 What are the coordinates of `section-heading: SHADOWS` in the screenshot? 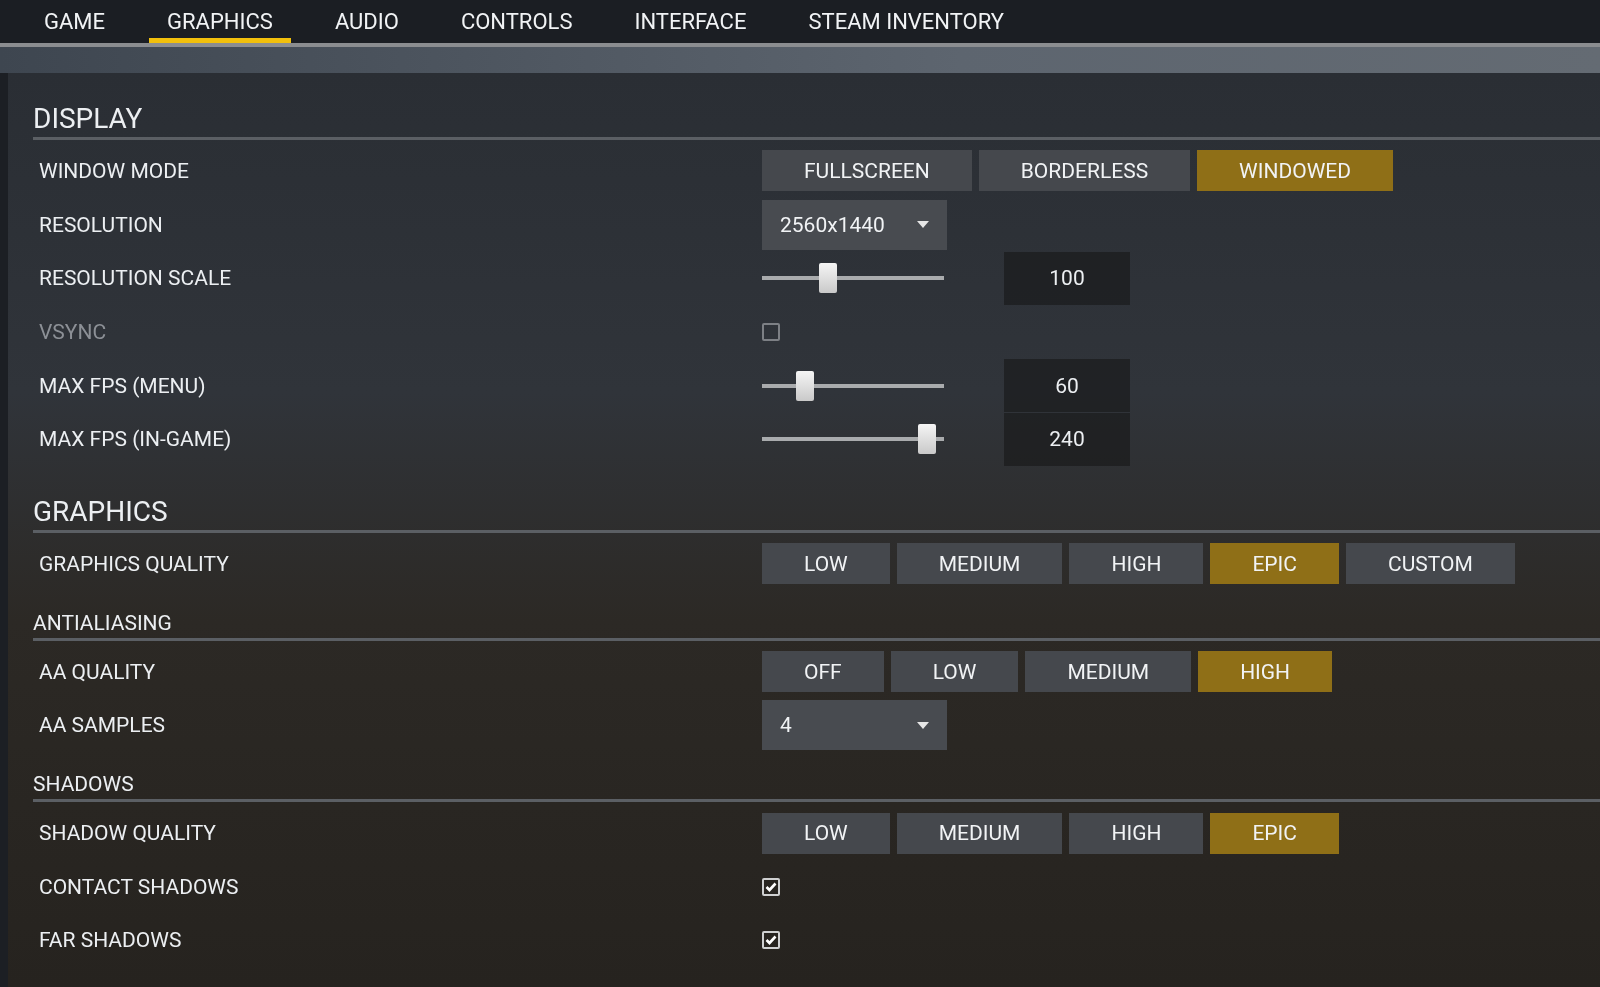 It's located at (83, 785).